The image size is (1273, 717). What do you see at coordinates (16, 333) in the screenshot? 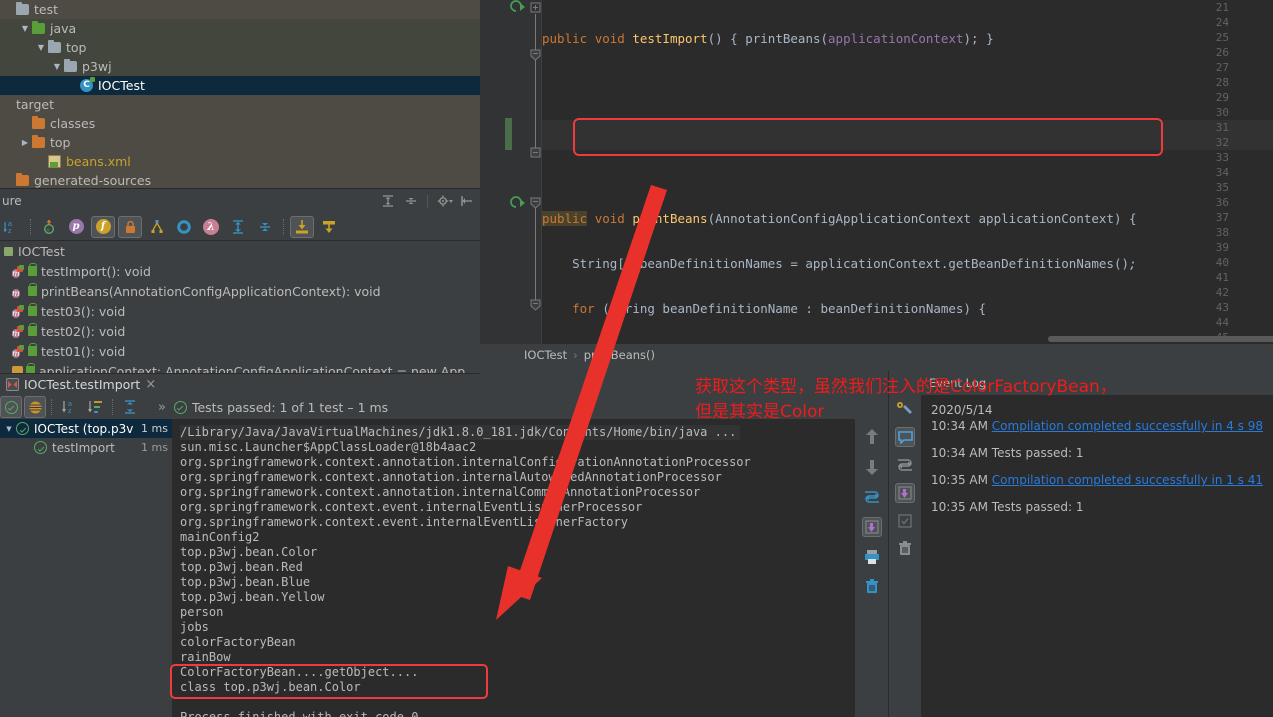
I see `test-method-icon: m` at bounding box center [16, 333].